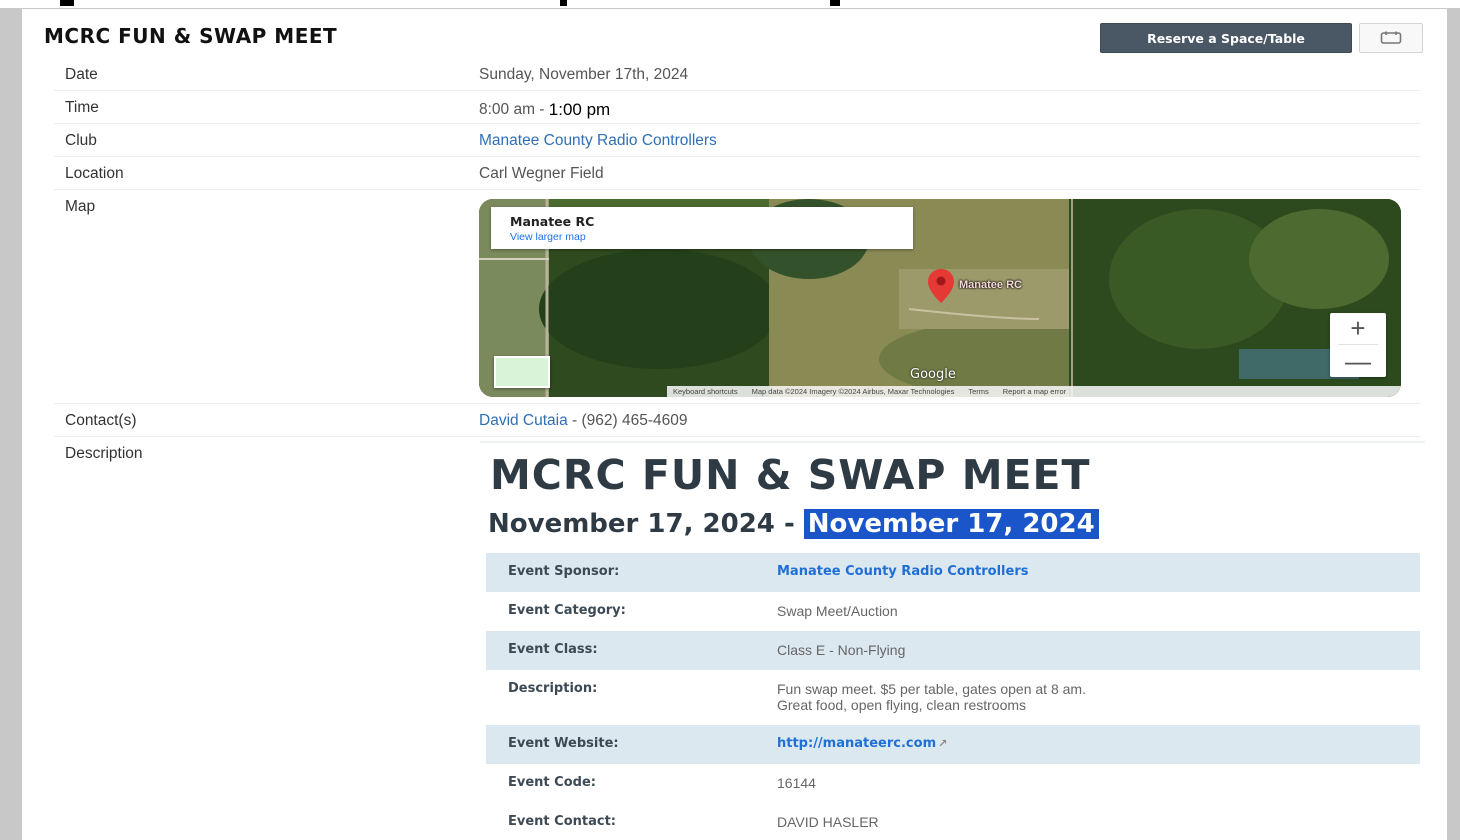 This screenshot has height=840, width=1460. What do you see at coordinates (737, 74) in the screenshot?
I see `date-row: Date Sunday, November 17th, 2024` at bounding box center [737, 74].